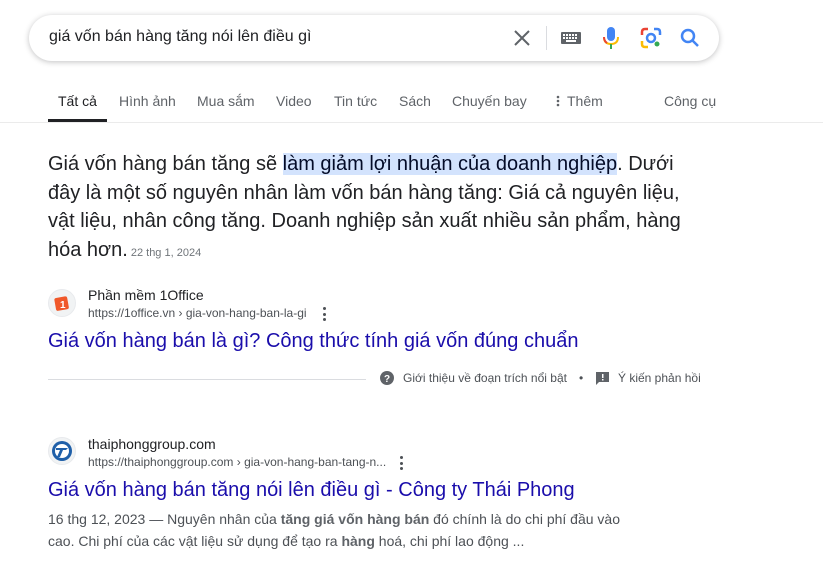 Image resolution: width=823 pixels, height=562 pixels. What do you see at coordinates (207, 379) in the screenshot?
I see `divider` at bounding box center [207, 379].